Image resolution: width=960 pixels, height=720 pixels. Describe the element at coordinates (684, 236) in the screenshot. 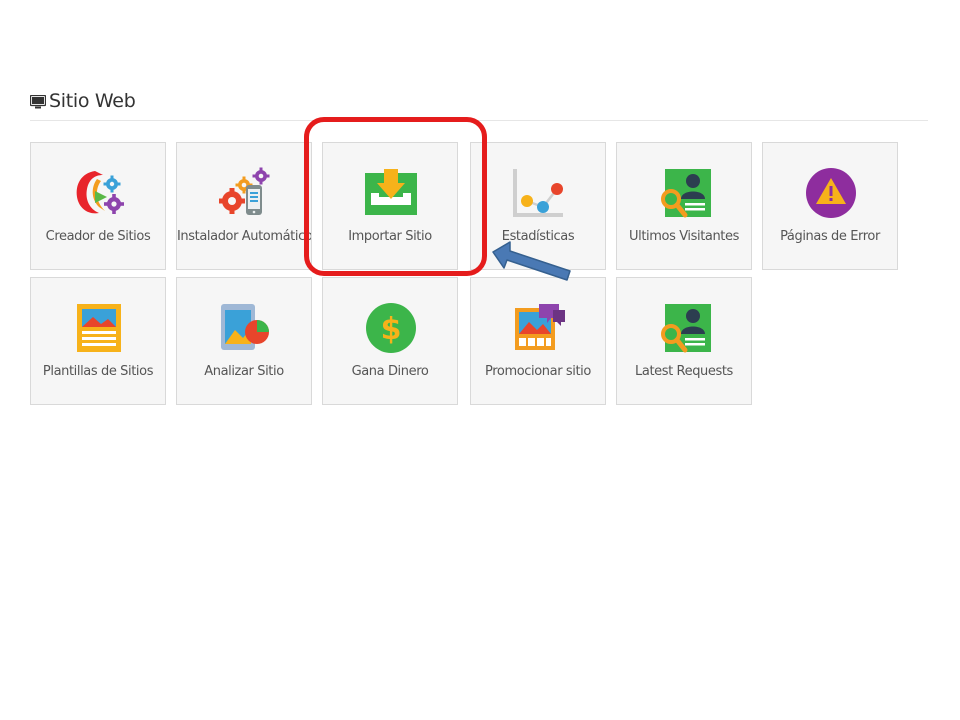

I see `tile-label: Últimos Visitantes` at that location.